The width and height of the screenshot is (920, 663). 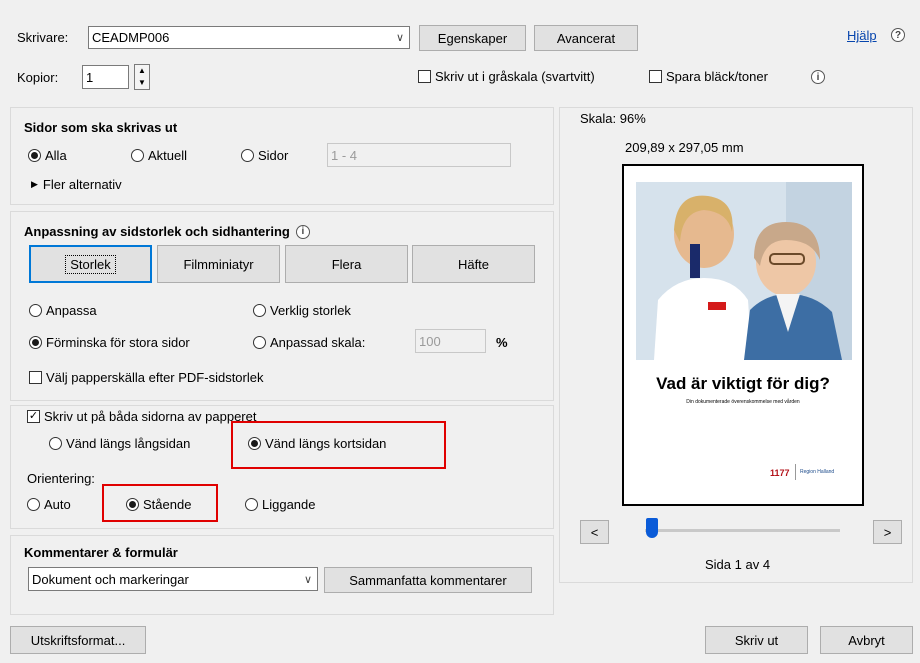 I want to click on radio-pages: Sidor, so click(x=264, y=155).